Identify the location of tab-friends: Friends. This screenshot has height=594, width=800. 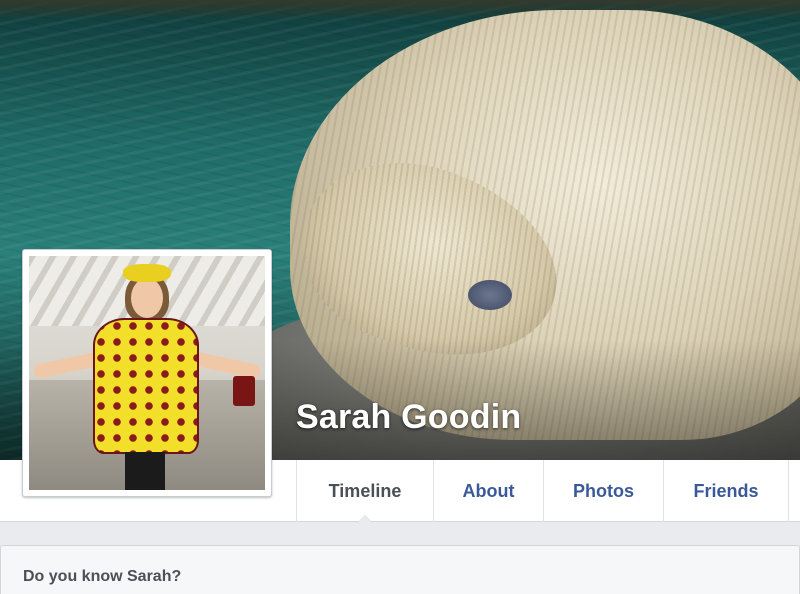
(726, 491).